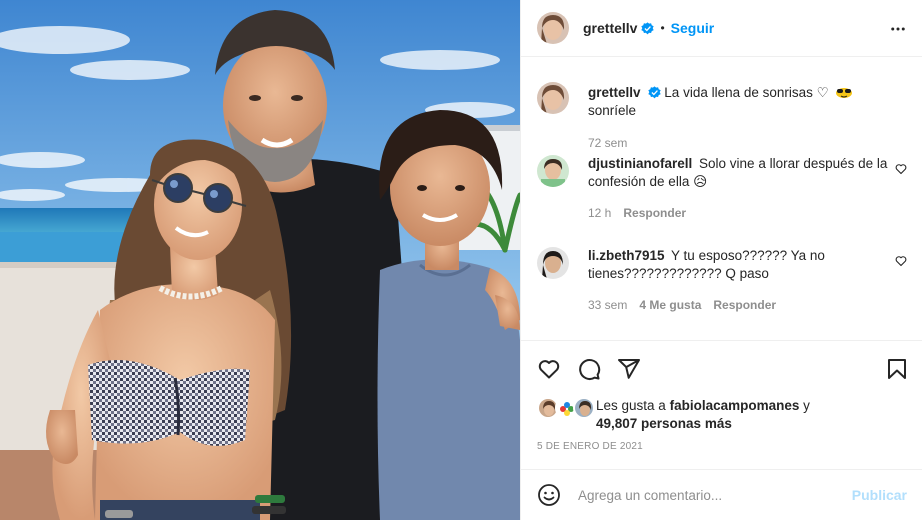  Describe the element at coordinates (610, 28) in the screenshot. I see `author-username: grettellv` at that location.